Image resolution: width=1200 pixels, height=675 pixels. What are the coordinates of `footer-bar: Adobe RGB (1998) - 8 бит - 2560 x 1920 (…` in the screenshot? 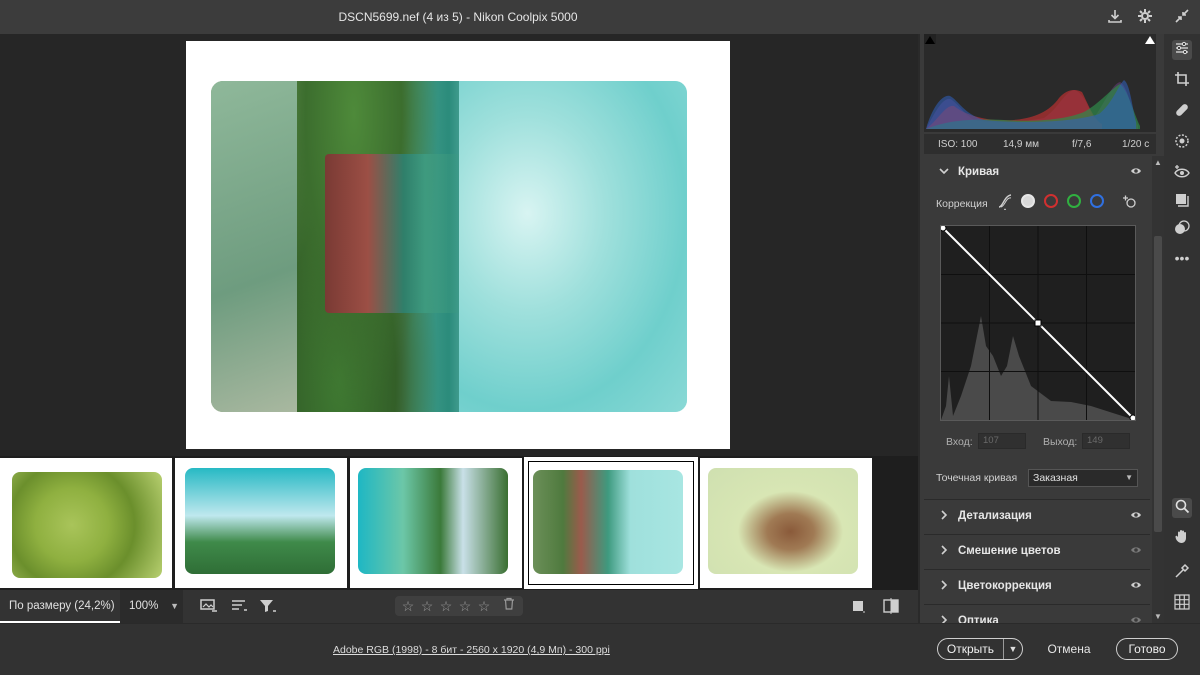 It's located at (600, 649).